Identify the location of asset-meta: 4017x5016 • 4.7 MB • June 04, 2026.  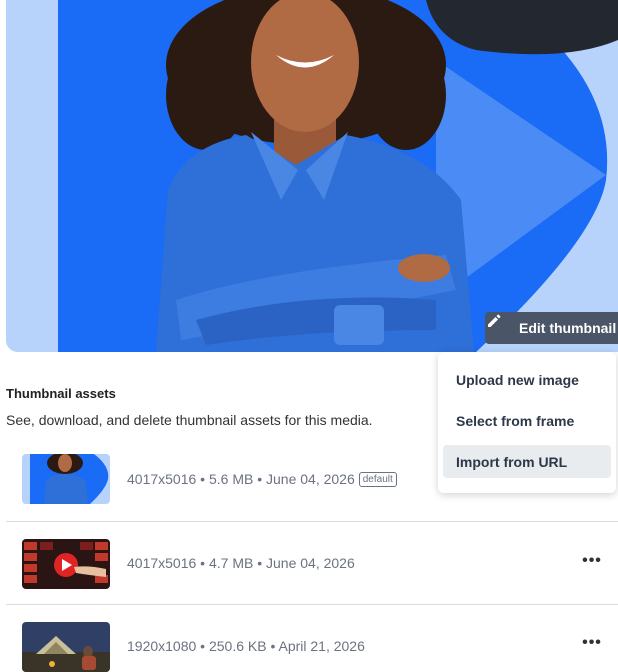
(241, 563).